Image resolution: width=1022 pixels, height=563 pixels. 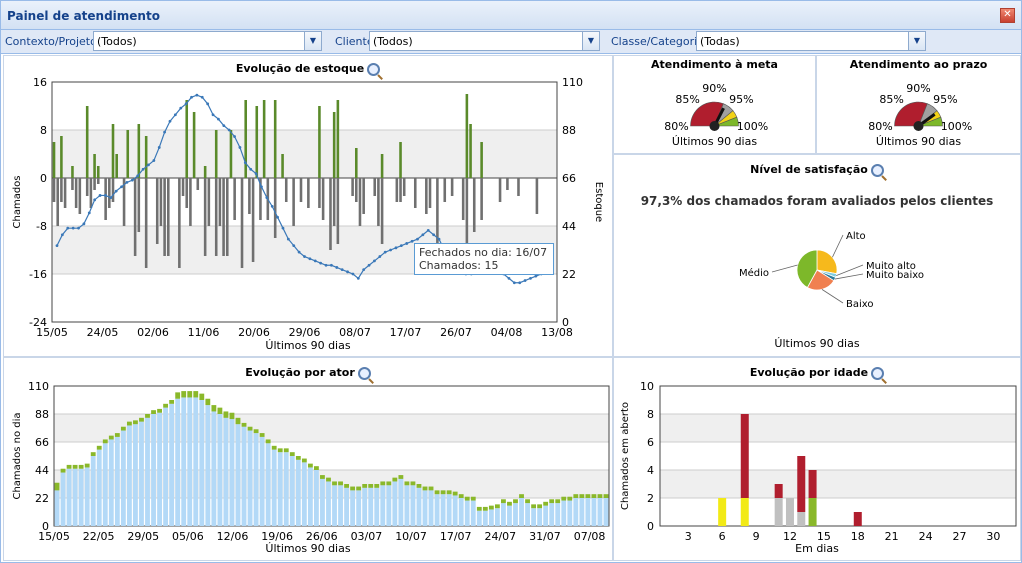 I want to click on y-tick-label: 6, so click(x=650, y=442).